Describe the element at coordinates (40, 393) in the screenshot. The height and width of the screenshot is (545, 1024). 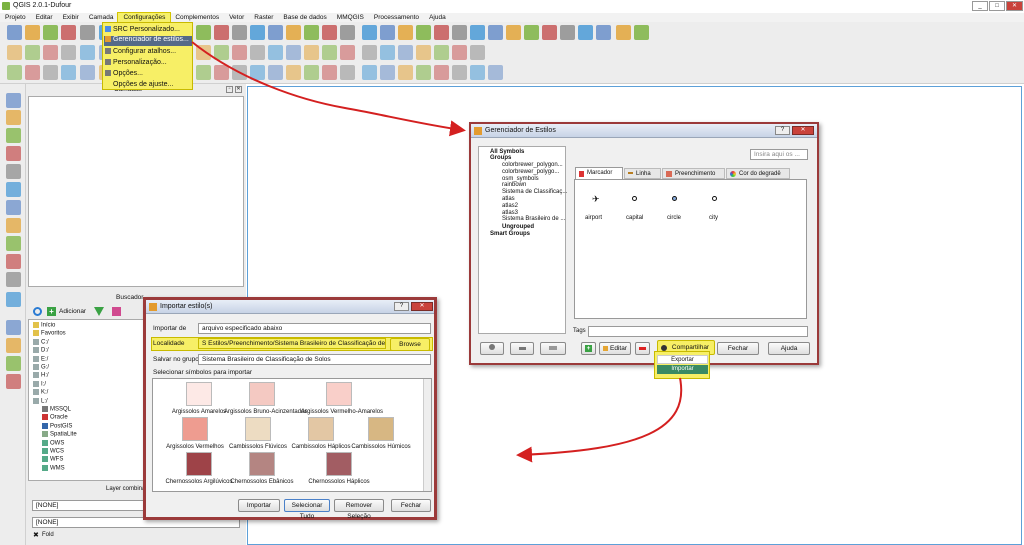
I see `browser-item: K:/` at that location.